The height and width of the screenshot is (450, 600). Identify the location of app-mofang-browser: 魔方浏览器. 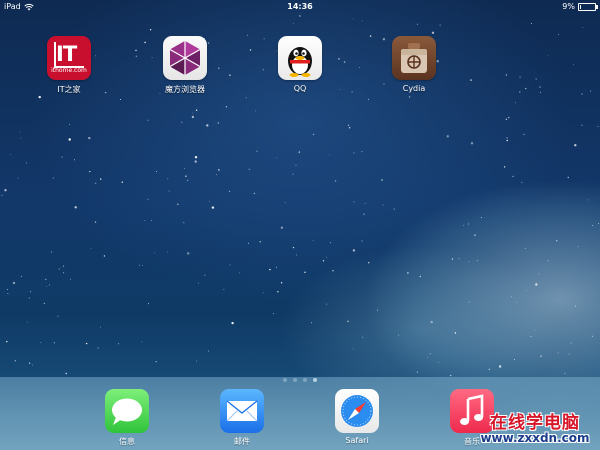
(185, 65).